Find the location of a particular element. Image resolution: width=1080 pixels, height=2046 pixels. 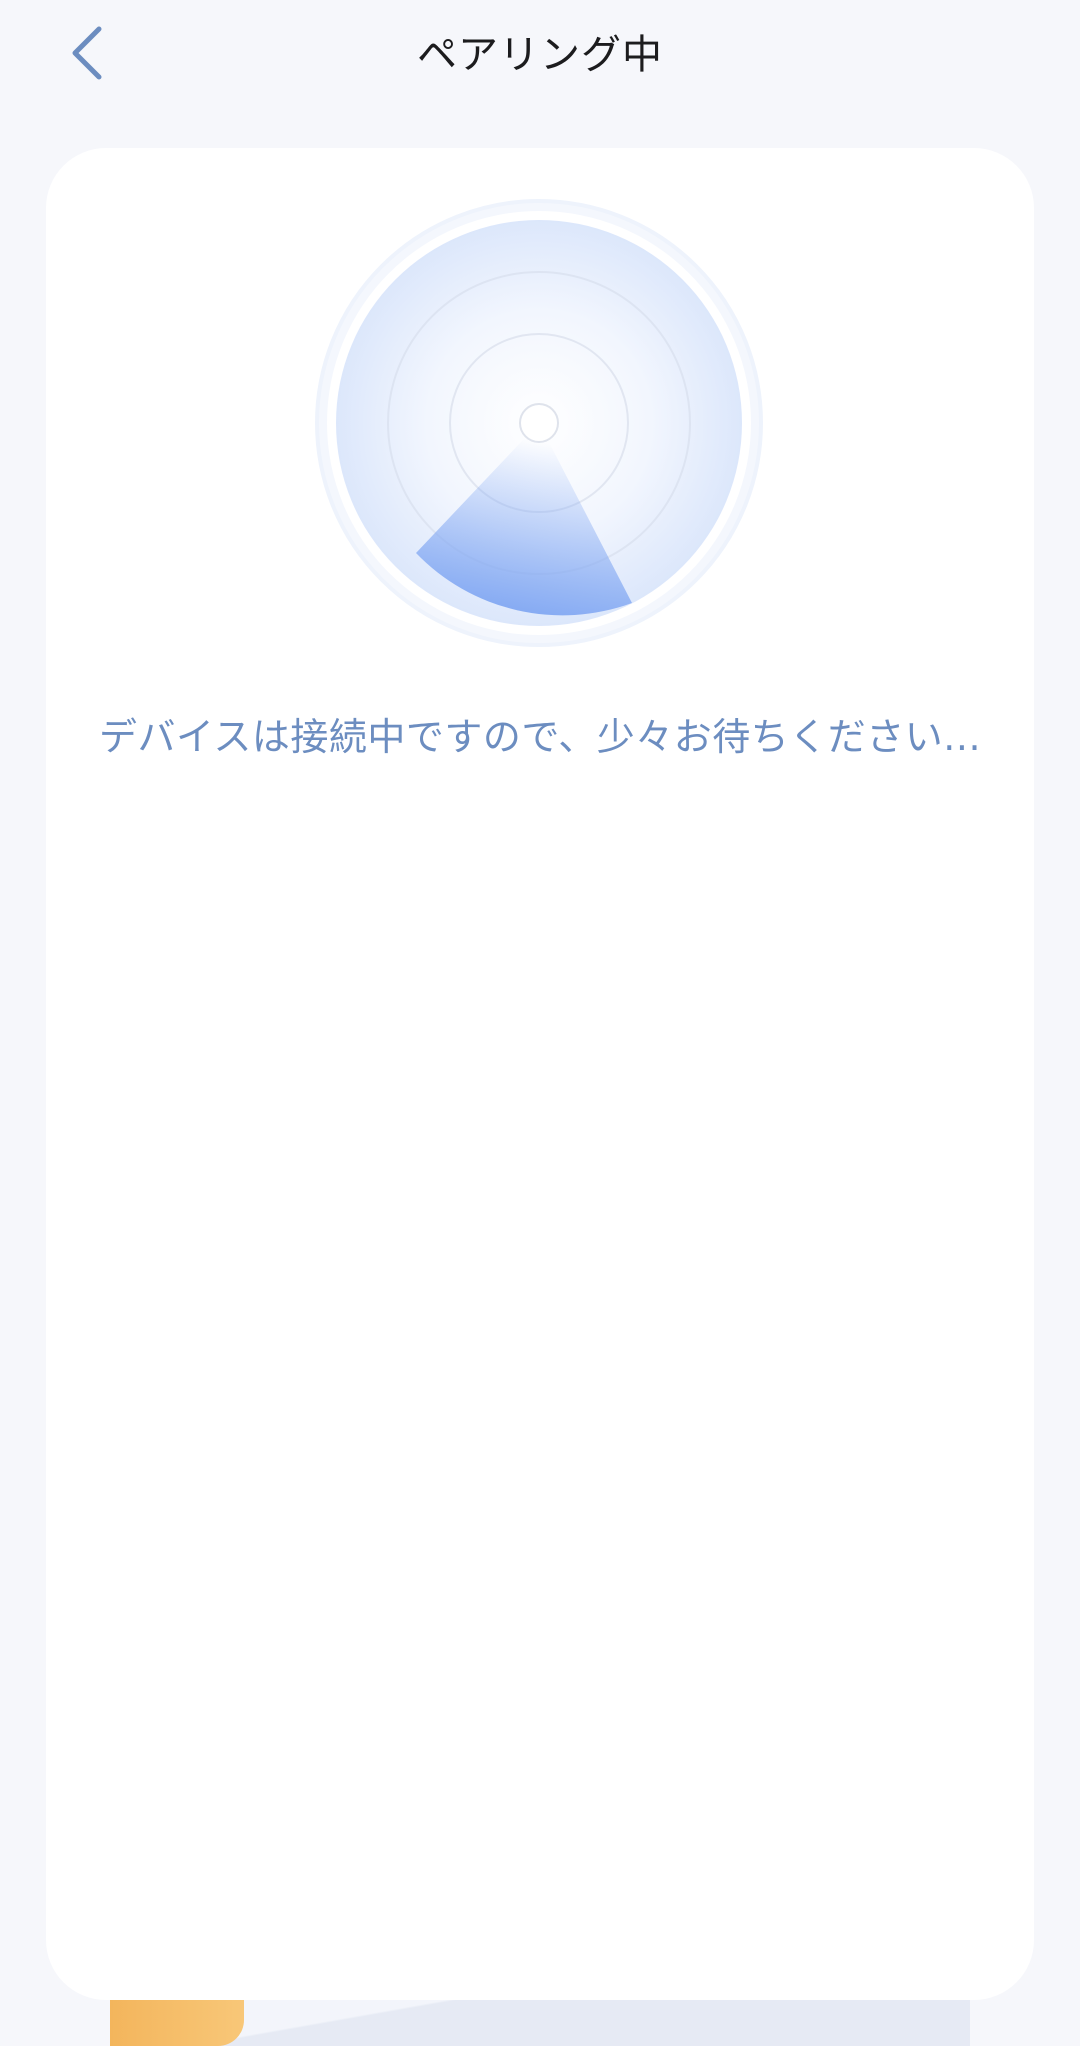

page-title: ペアリング中 is located at coordinates (540, 55).